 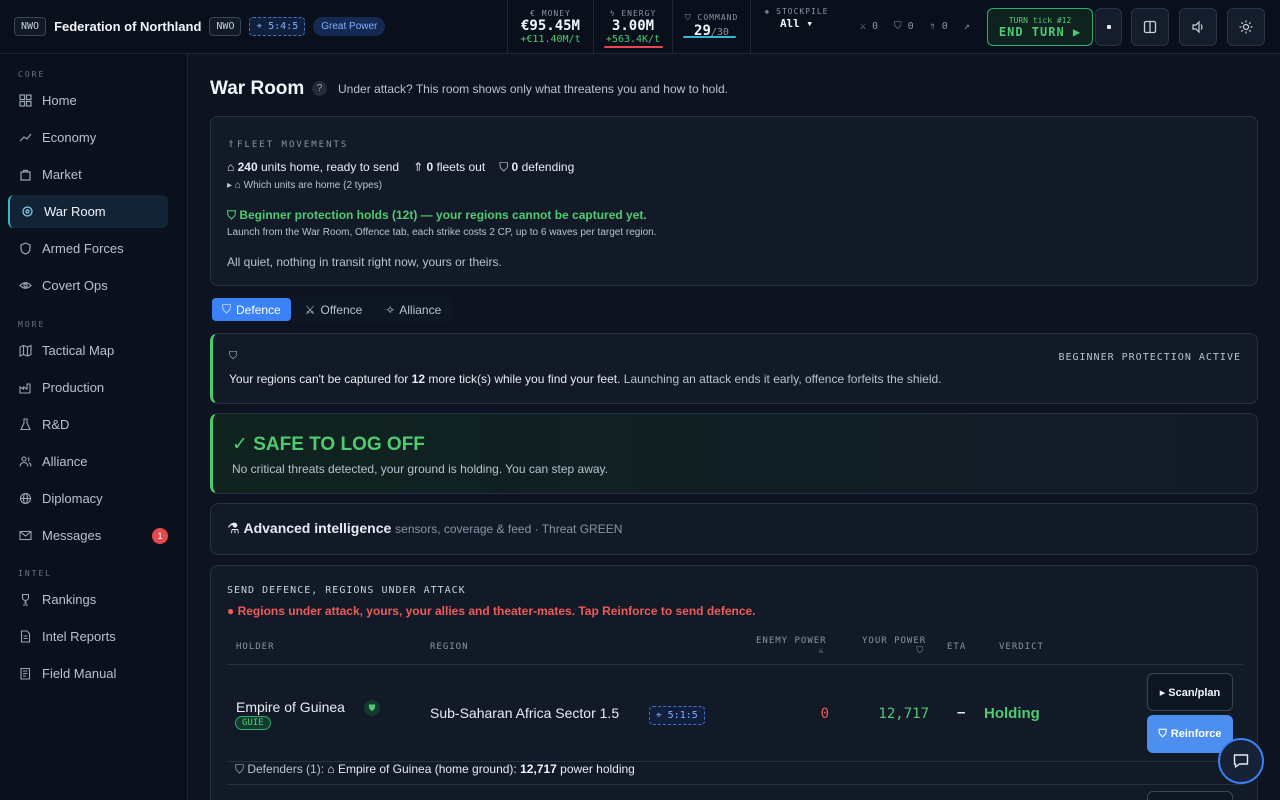 I want to click on war-room-tabs: ⛉ Defence ⚔ Offence ⟡ Alliance, so click(x=332, y=309).